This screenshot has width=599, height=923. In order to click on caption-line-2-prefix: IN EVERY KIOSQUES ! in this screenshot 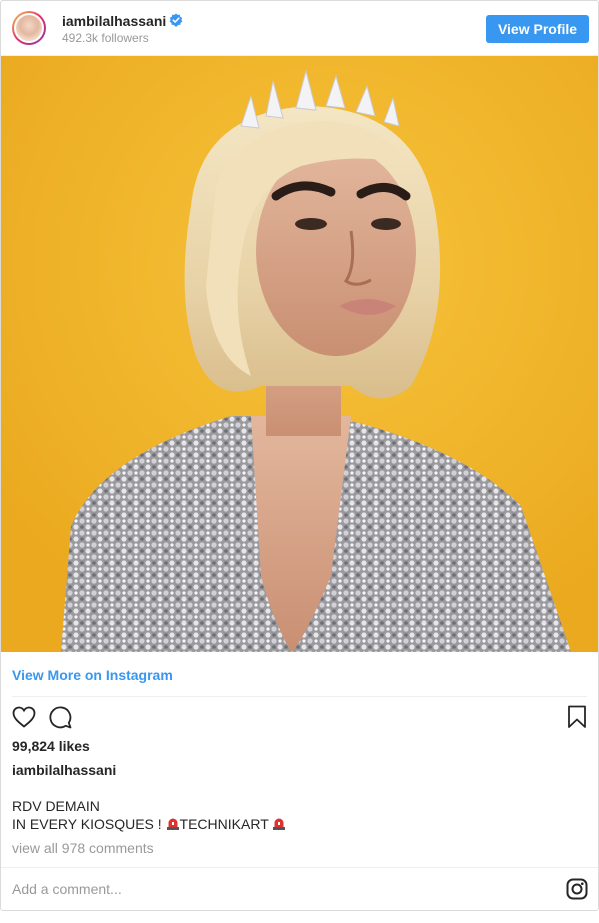, I will do `click(89, 824)`.